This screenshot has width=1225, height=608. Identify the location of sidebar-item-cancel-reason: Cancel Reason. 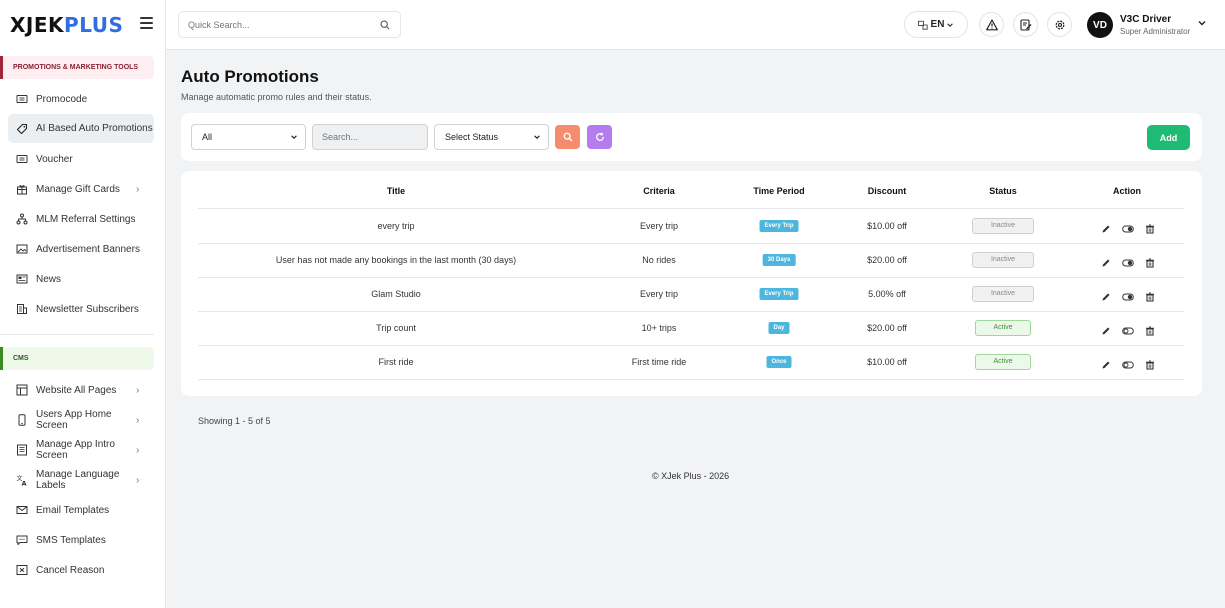
(81, 570).